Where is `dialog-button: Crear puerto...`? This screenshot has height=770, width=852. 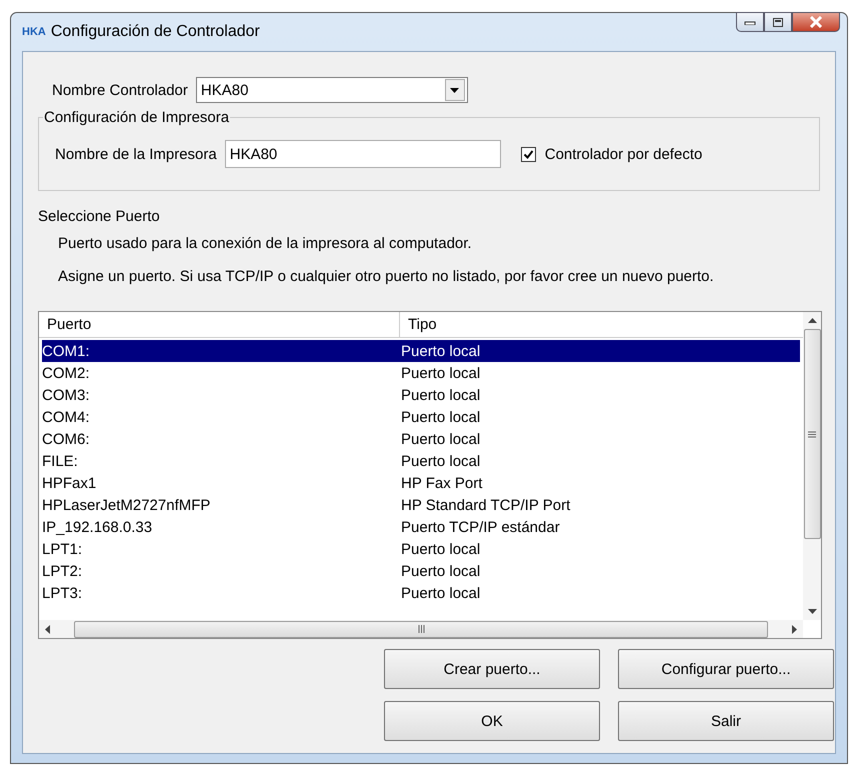
dialog-button: Crear puerto... is located at coordinates (492, 669).